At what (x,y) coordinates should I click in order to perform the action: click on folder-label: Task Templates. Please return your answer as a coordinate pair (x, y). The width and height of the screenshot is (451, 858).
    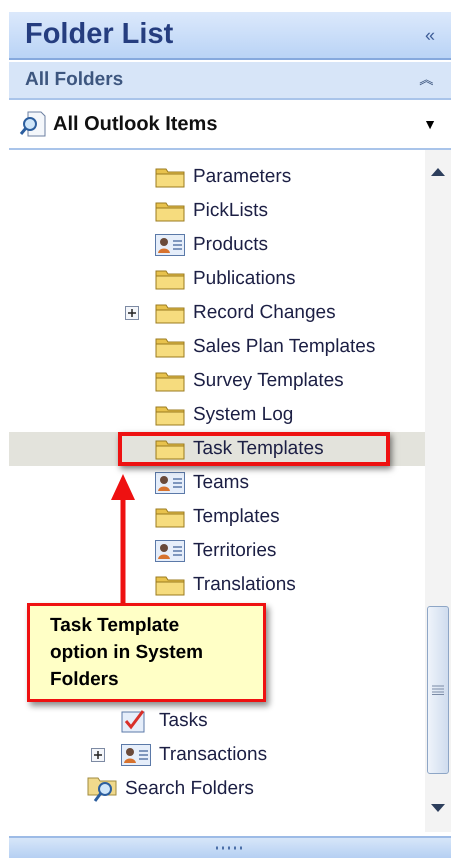
    Looking at the image, I should click on (258, 448).